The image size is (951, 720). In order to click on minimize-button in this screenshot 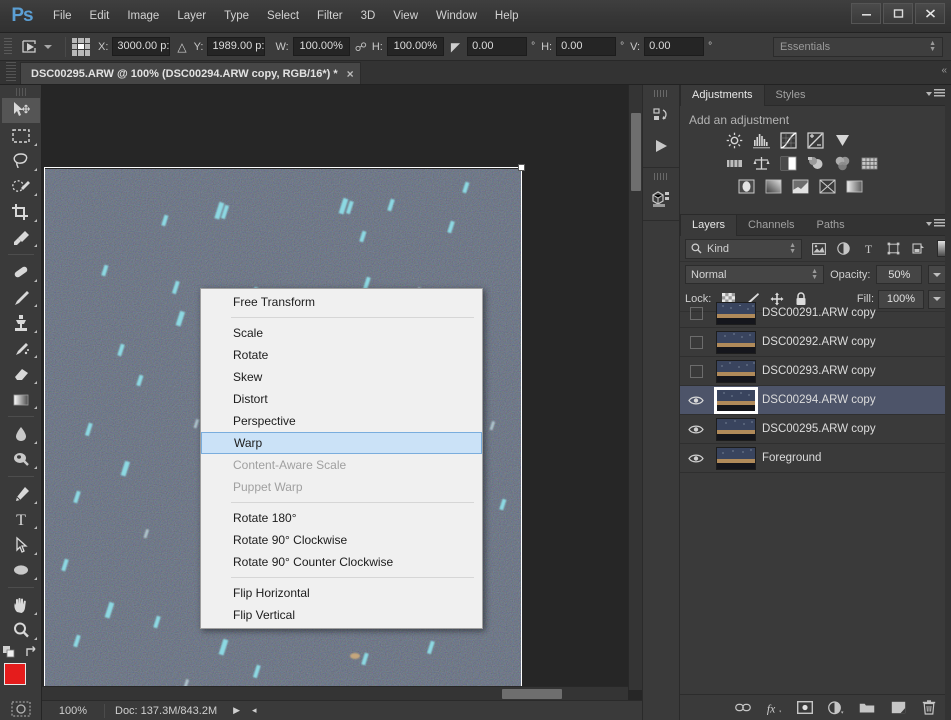, I will do `click(866, 13)`.